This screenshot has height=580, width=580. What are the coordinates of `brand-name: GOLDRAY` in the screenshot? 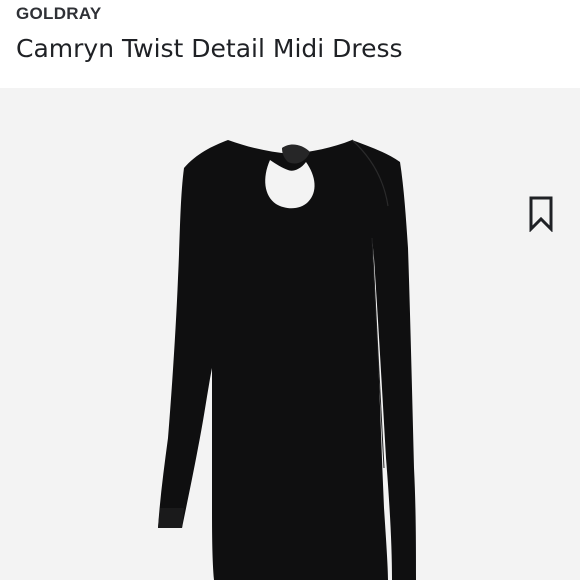 It's located at (59, 14).